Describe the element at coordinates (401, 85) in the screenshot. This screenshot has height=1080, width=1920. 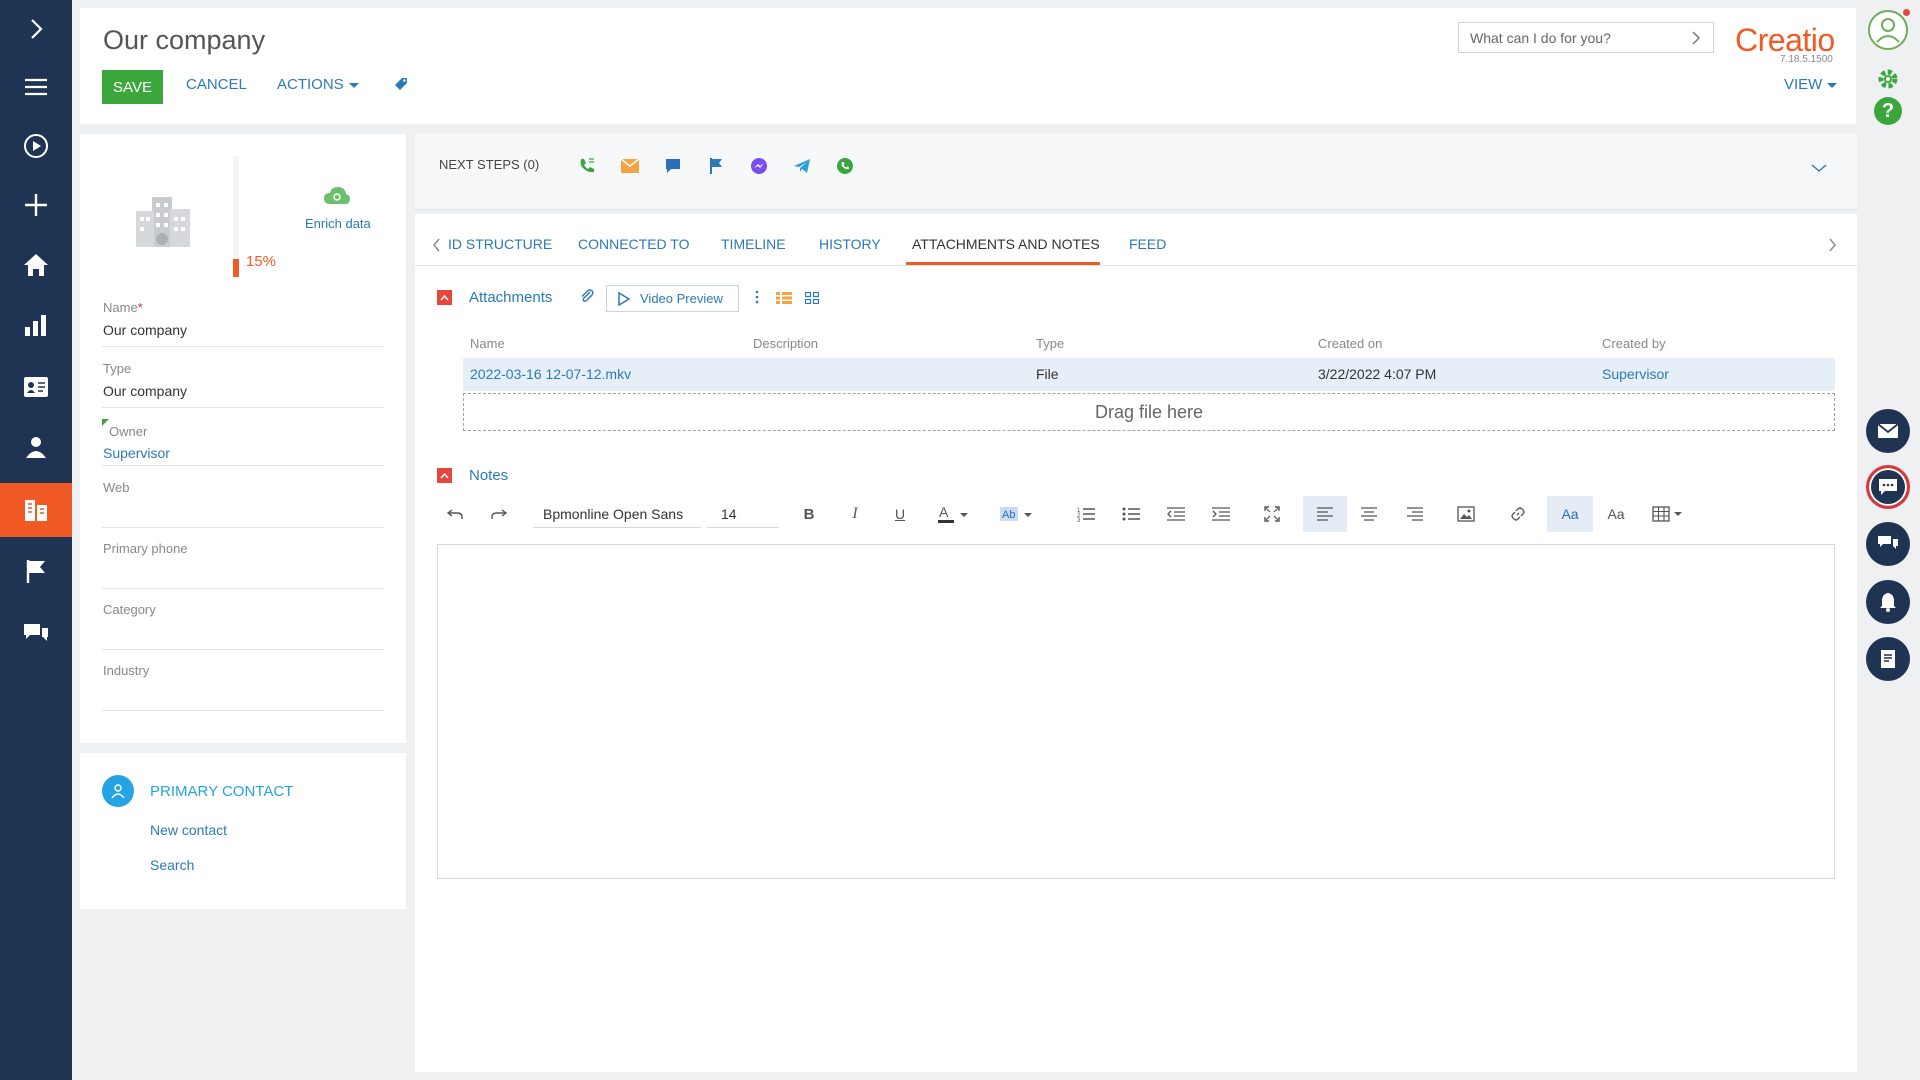
I see `tag-icon` at that location.